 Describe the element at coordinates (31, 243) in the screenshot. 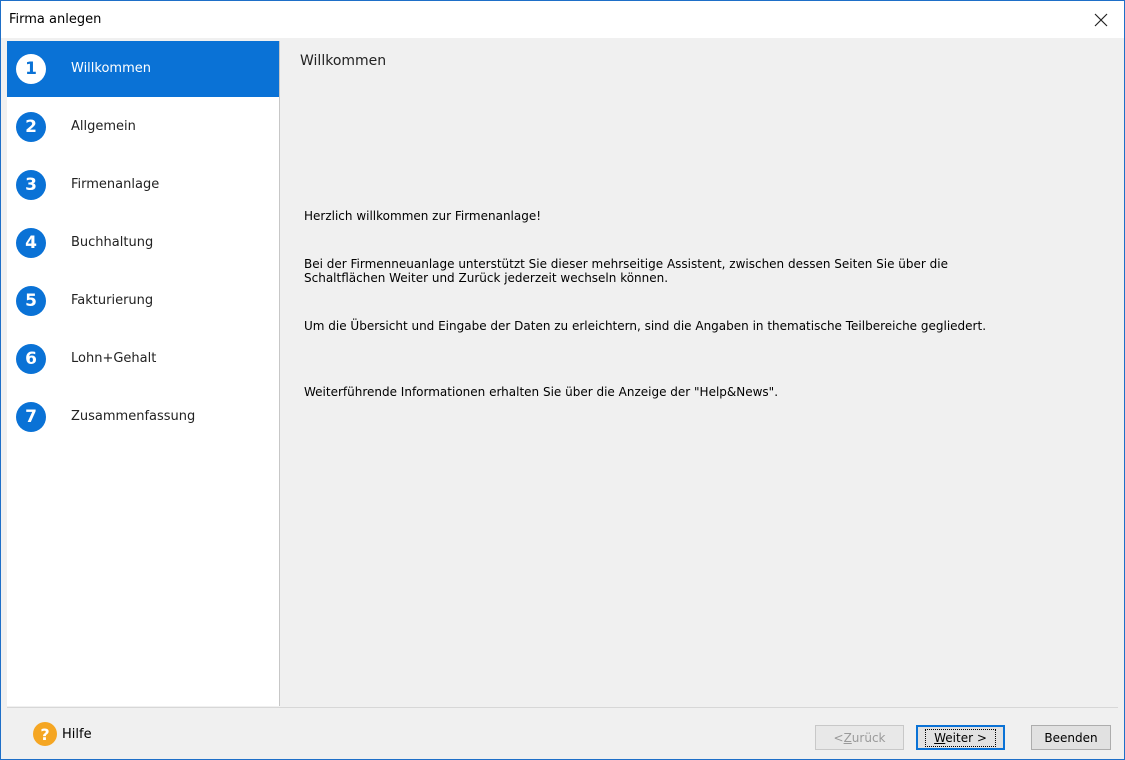

I see `step-number-badge: 4` at that location.